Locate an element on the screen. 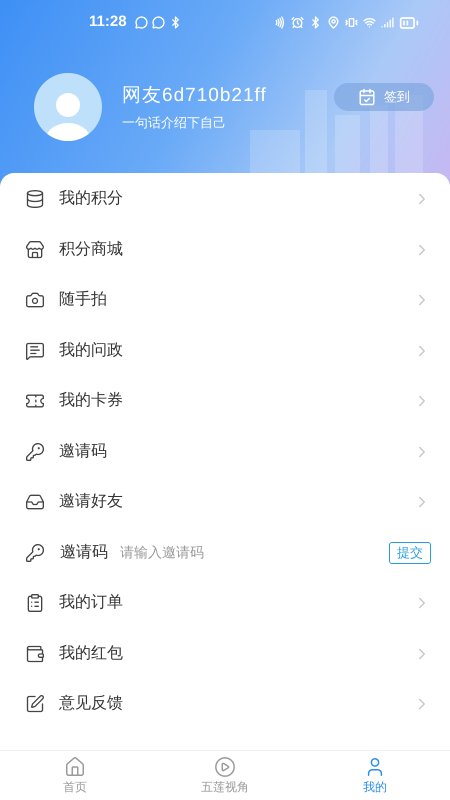 This screenshot has width=450, height=800. menu-label: 我的问政 is located at coordinates (91, 350).